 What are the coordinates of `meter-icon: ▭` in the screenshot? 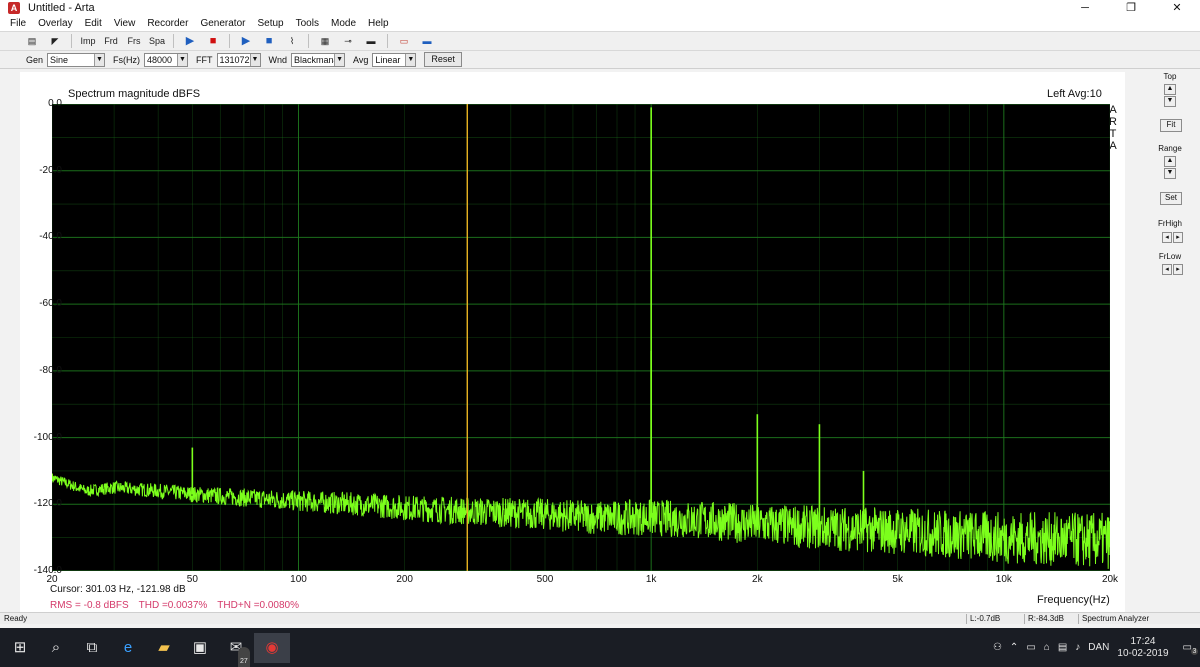 It's located at (404, 41).